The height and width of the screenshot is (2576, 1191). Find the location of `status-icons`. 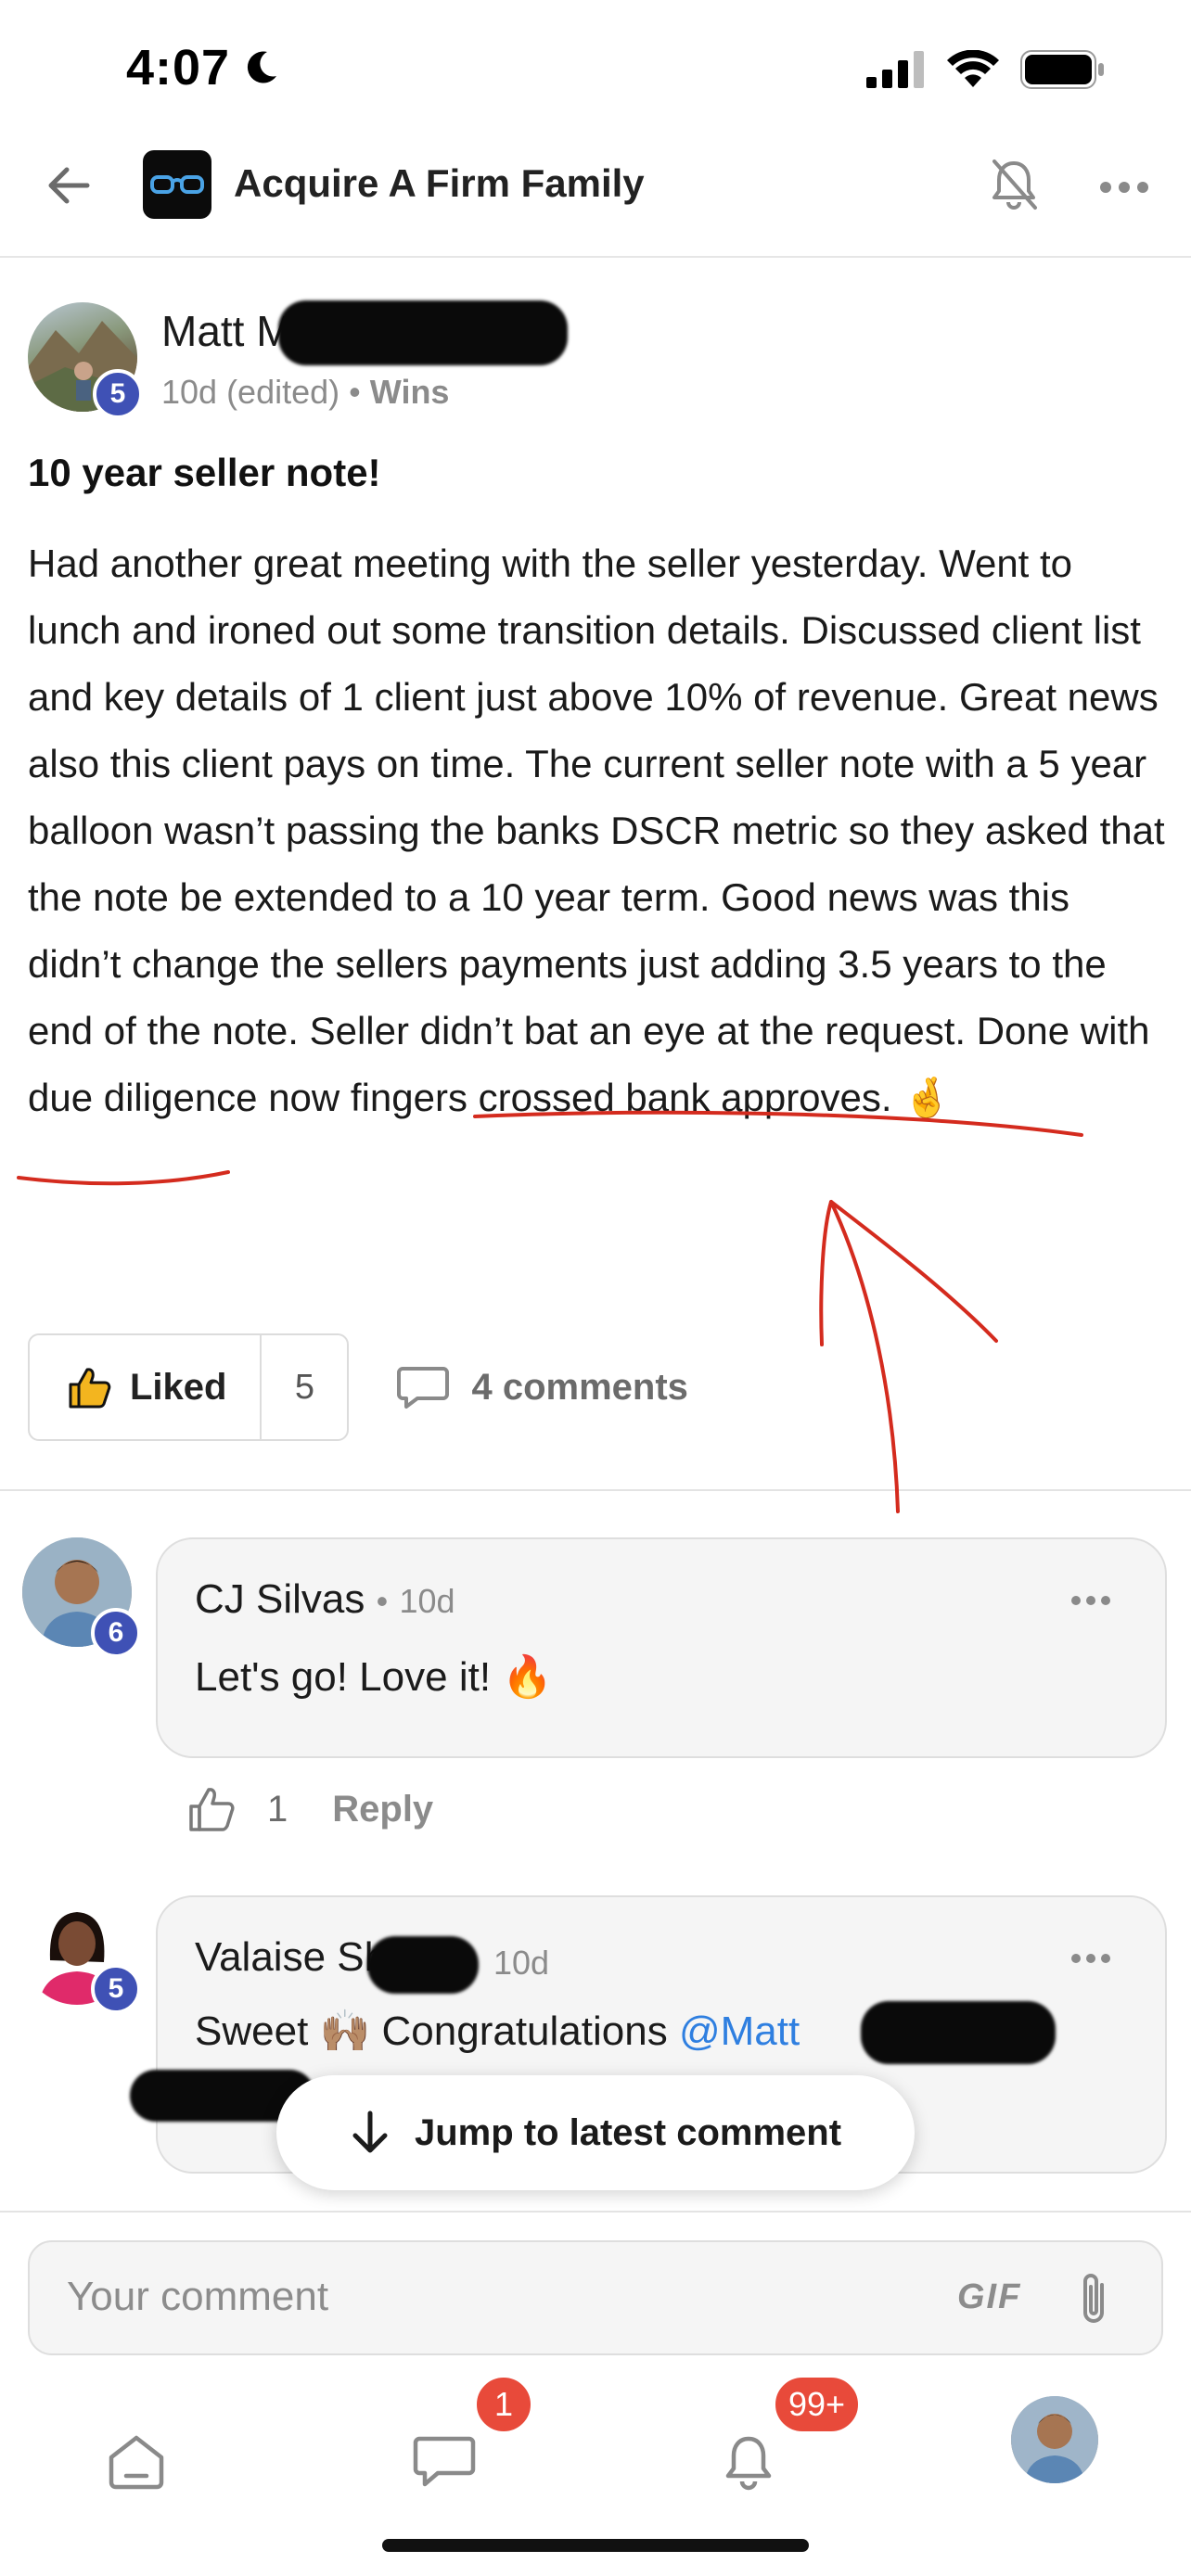

status-icons is located at coordinates (986, 69).